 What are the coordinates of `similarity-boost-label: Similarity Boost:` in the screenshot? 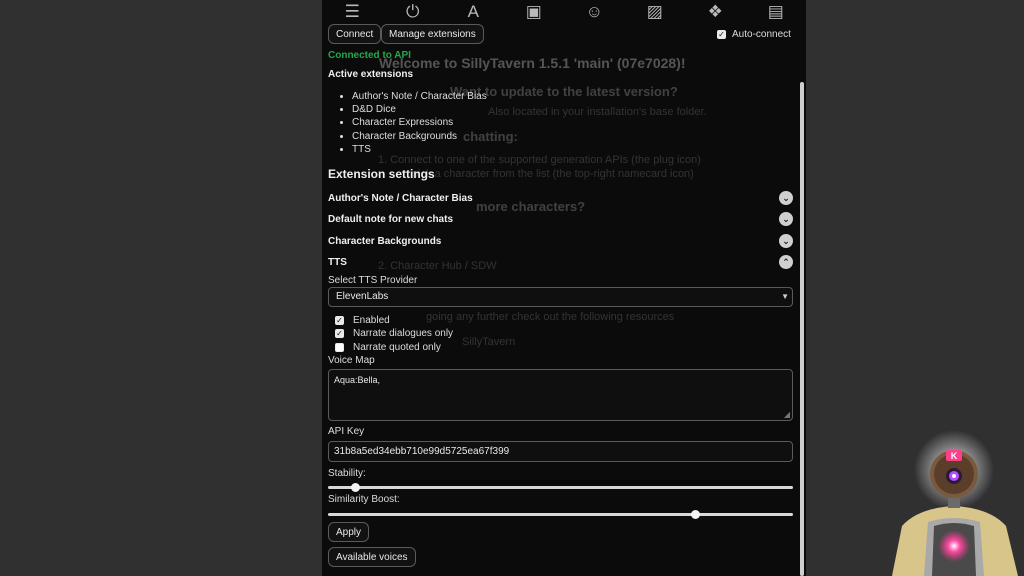 It's located at (364, 499).